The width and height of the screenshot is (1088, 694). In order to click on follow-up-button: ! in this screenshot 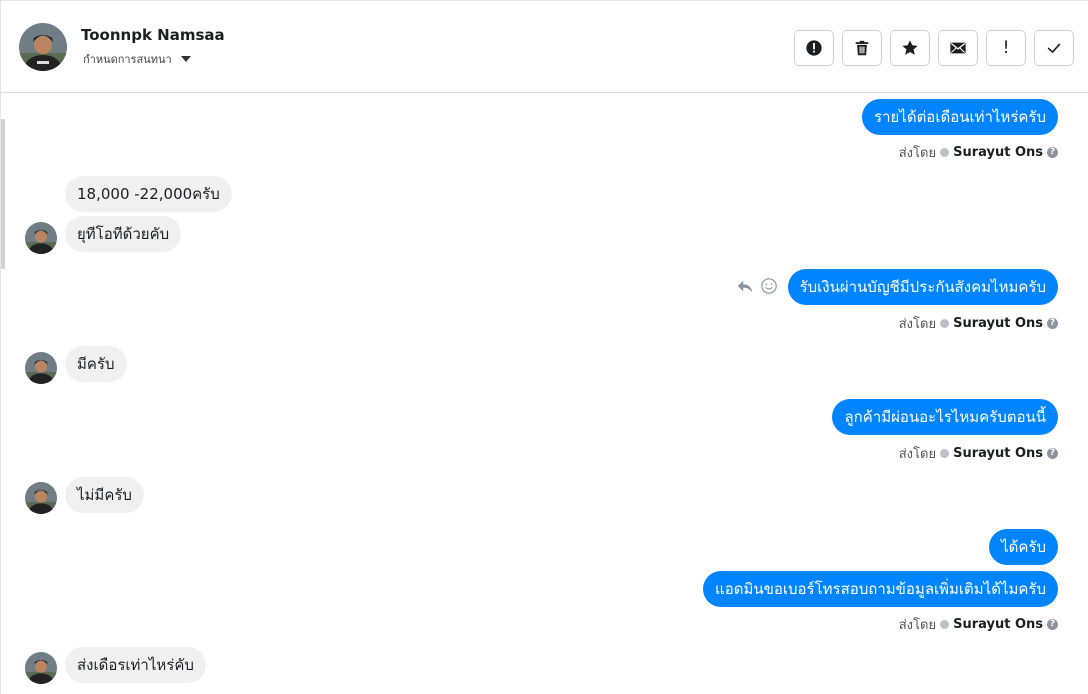, I will do `click(1006, 48)`.